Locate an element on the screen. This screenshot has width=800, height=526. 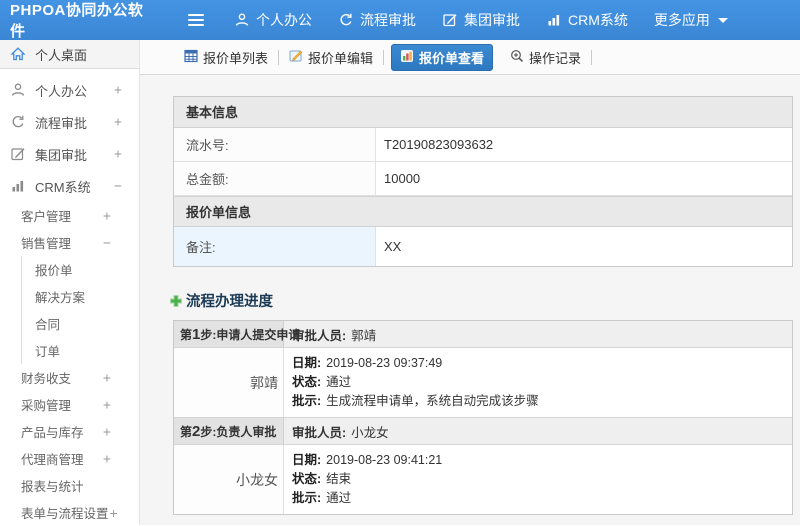
tab-quotation-list: 报价单列表 is located at coordinates (226, 57).